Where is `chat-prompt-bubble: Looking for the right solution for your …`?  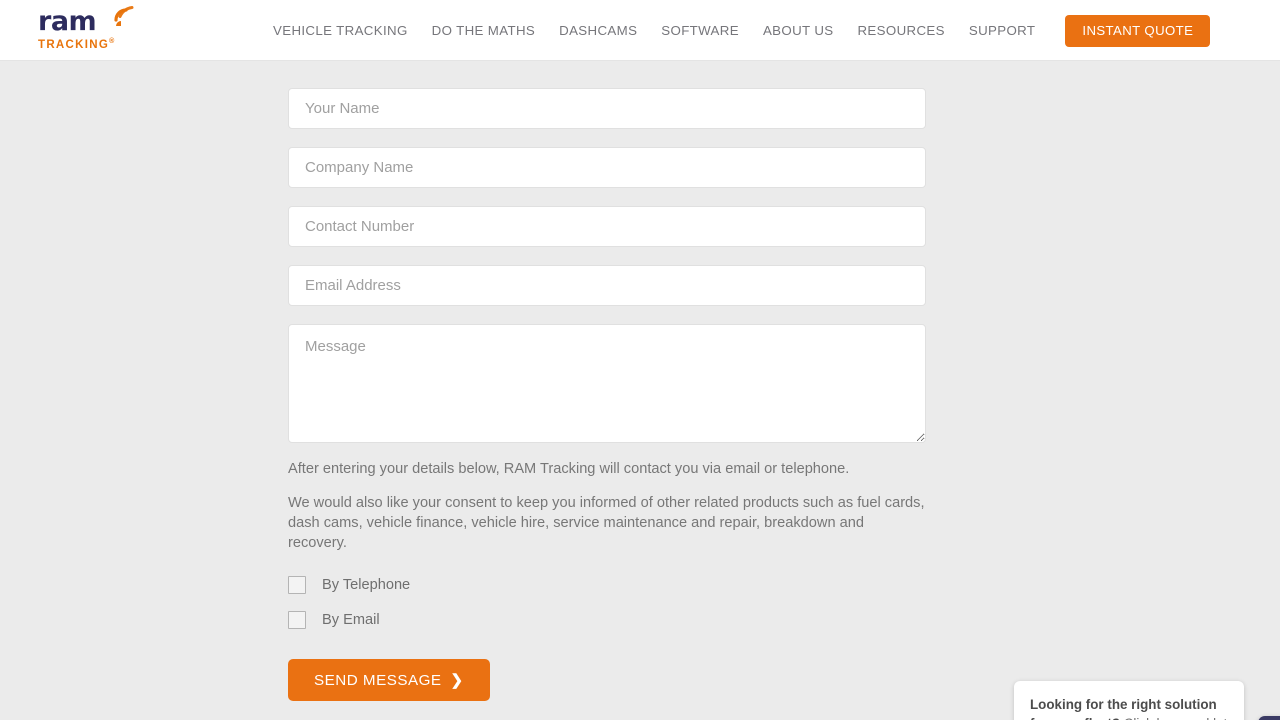
chat-prompt-bubble: Looking for the right solution for your … is located at coordinates (1129, 700).